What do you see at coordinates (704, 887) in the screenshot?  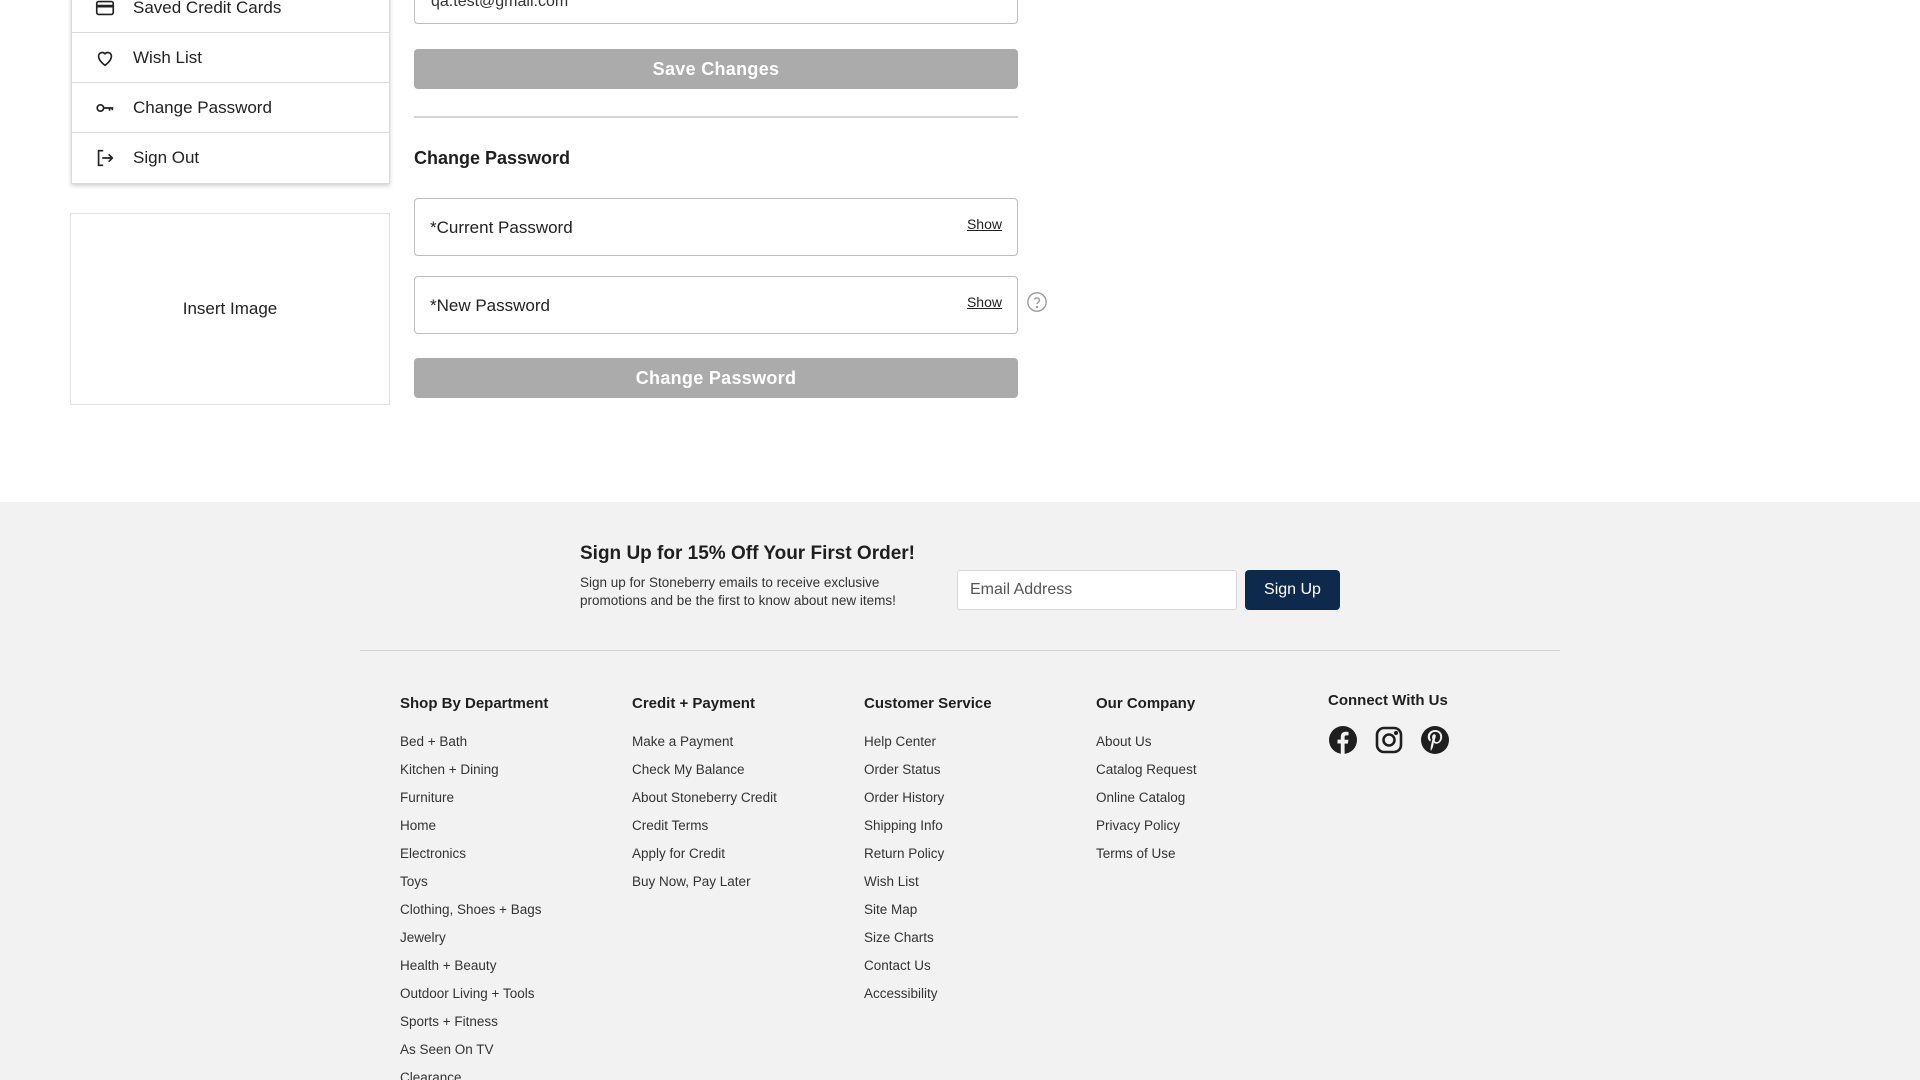 I see `footer-link: Buy Now, Pay Later` at bounding box center [704, 887].